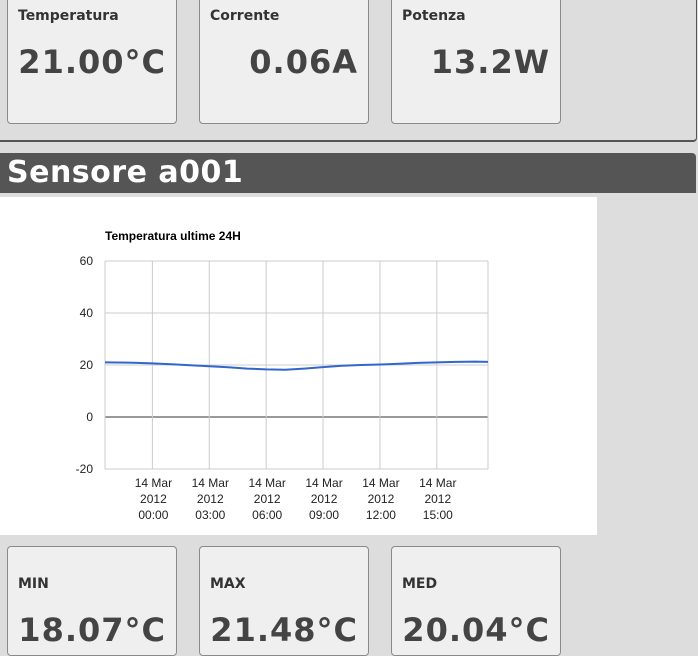 The height and width of the screenshot is (656, 698). I want to click on temperature-value: 21.00°C, so click(92, 62).